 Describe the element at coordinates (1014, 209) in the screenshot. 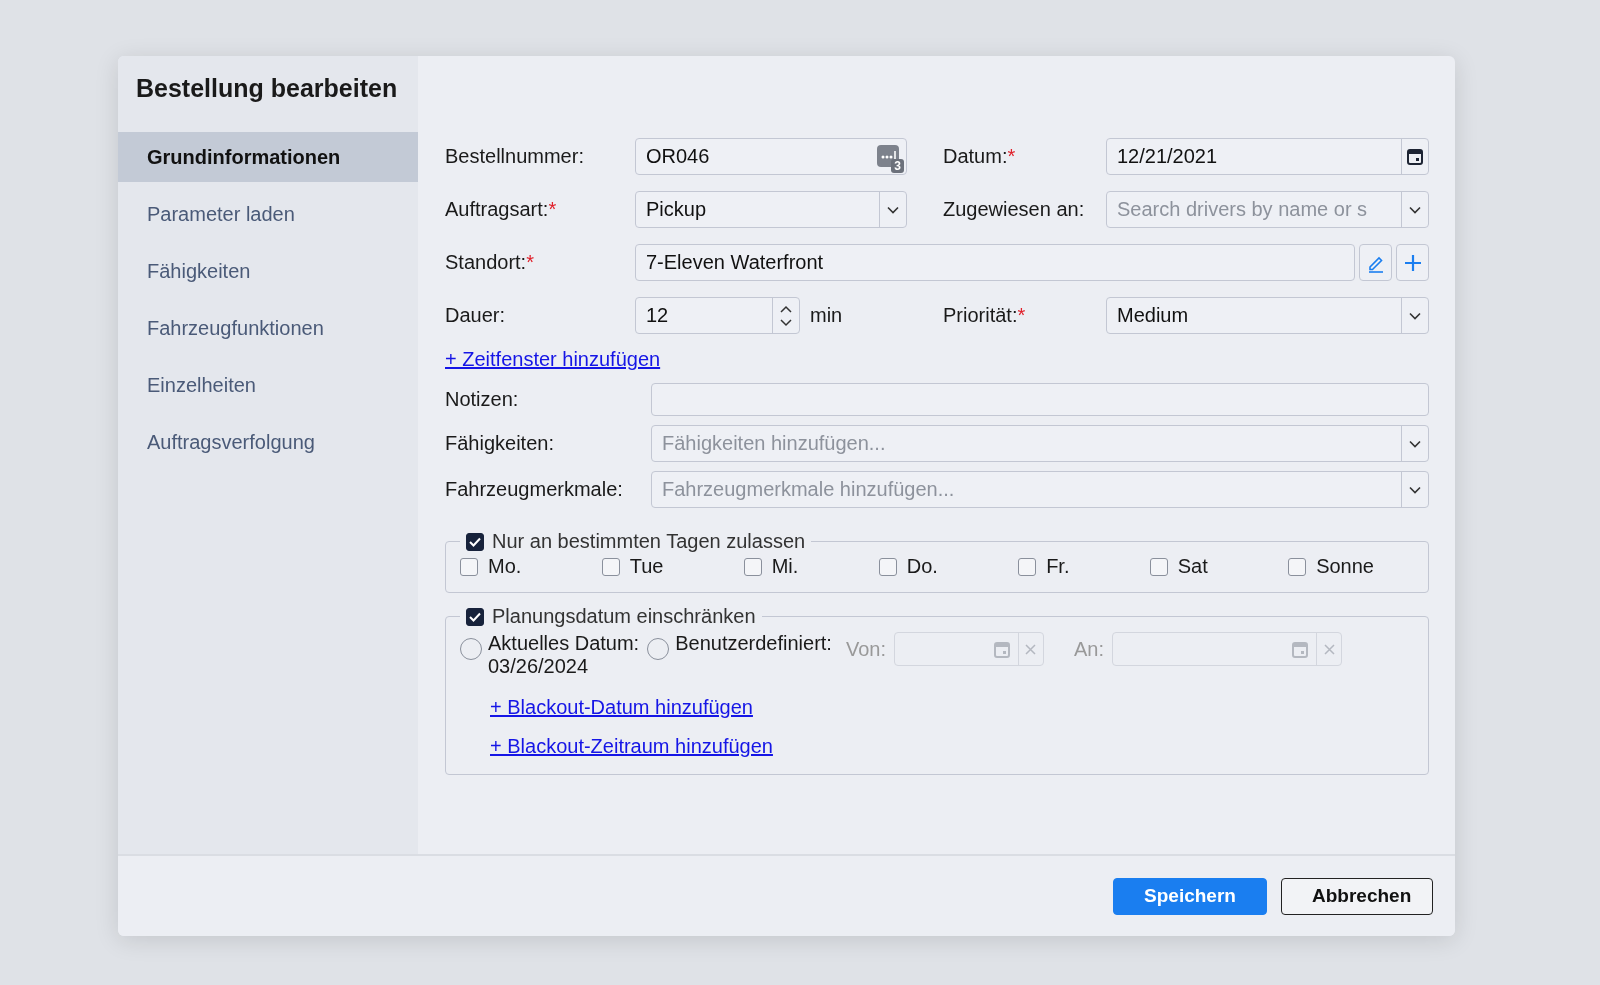

I see `field-label: Zugewiesen an:` at that location.